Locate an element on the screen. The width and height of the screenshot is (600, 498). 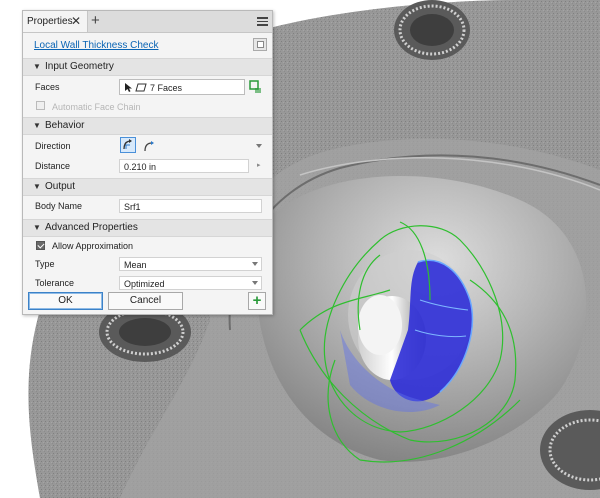
command-header: Local Wall Thickness Check is located at coordinates (147, 45).